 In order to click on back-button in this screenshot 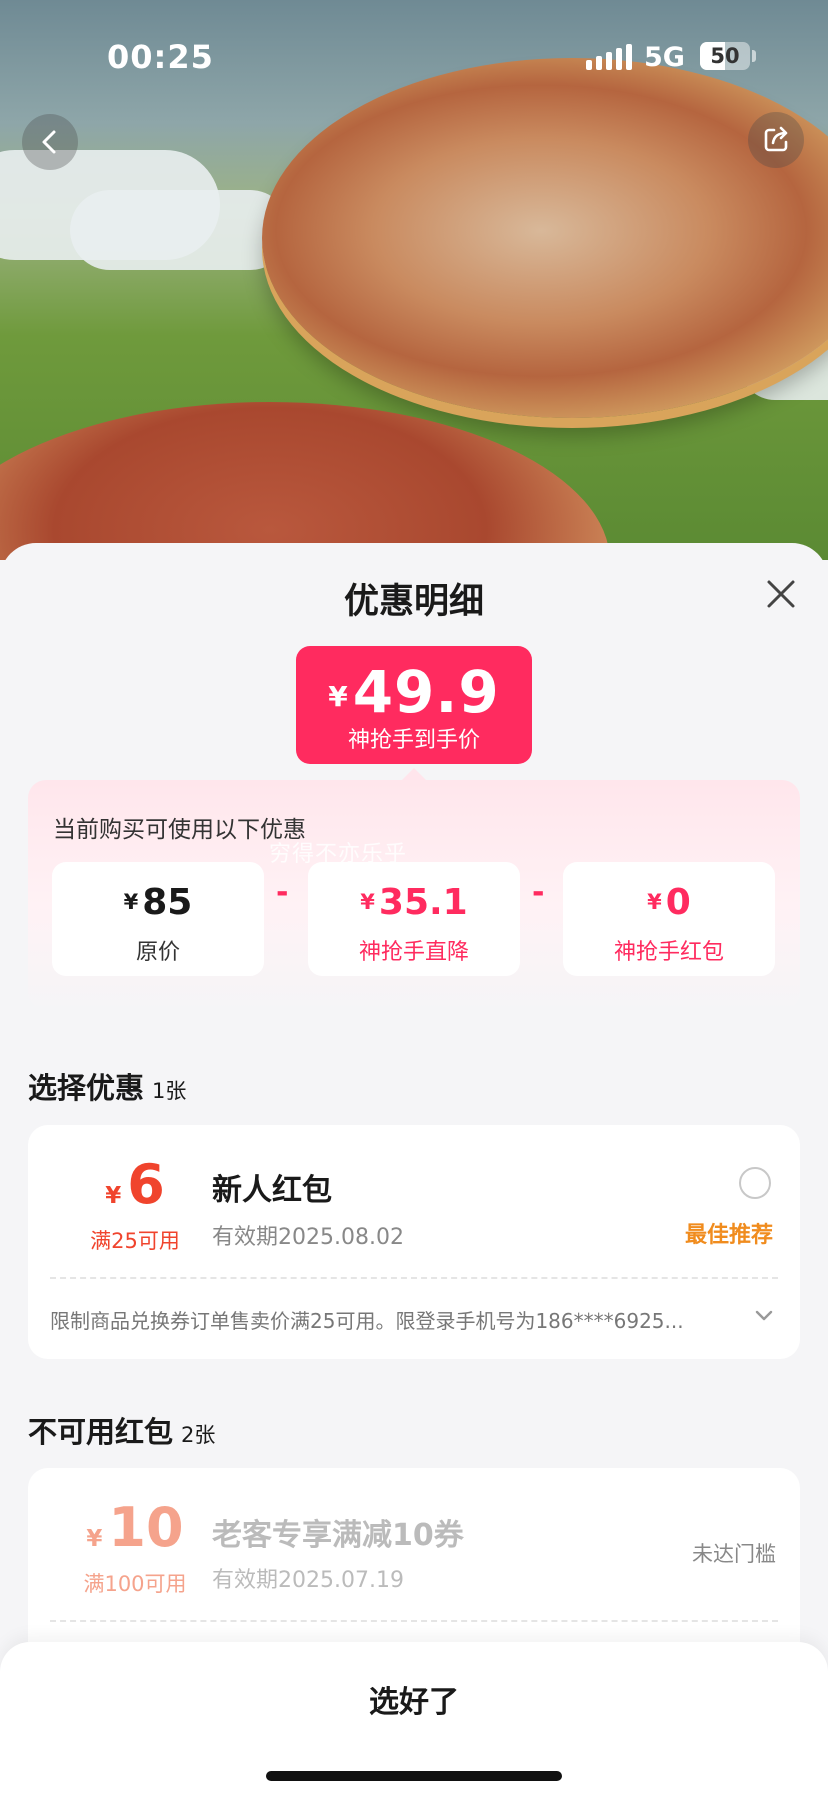, I will do `click(50, 142)`.